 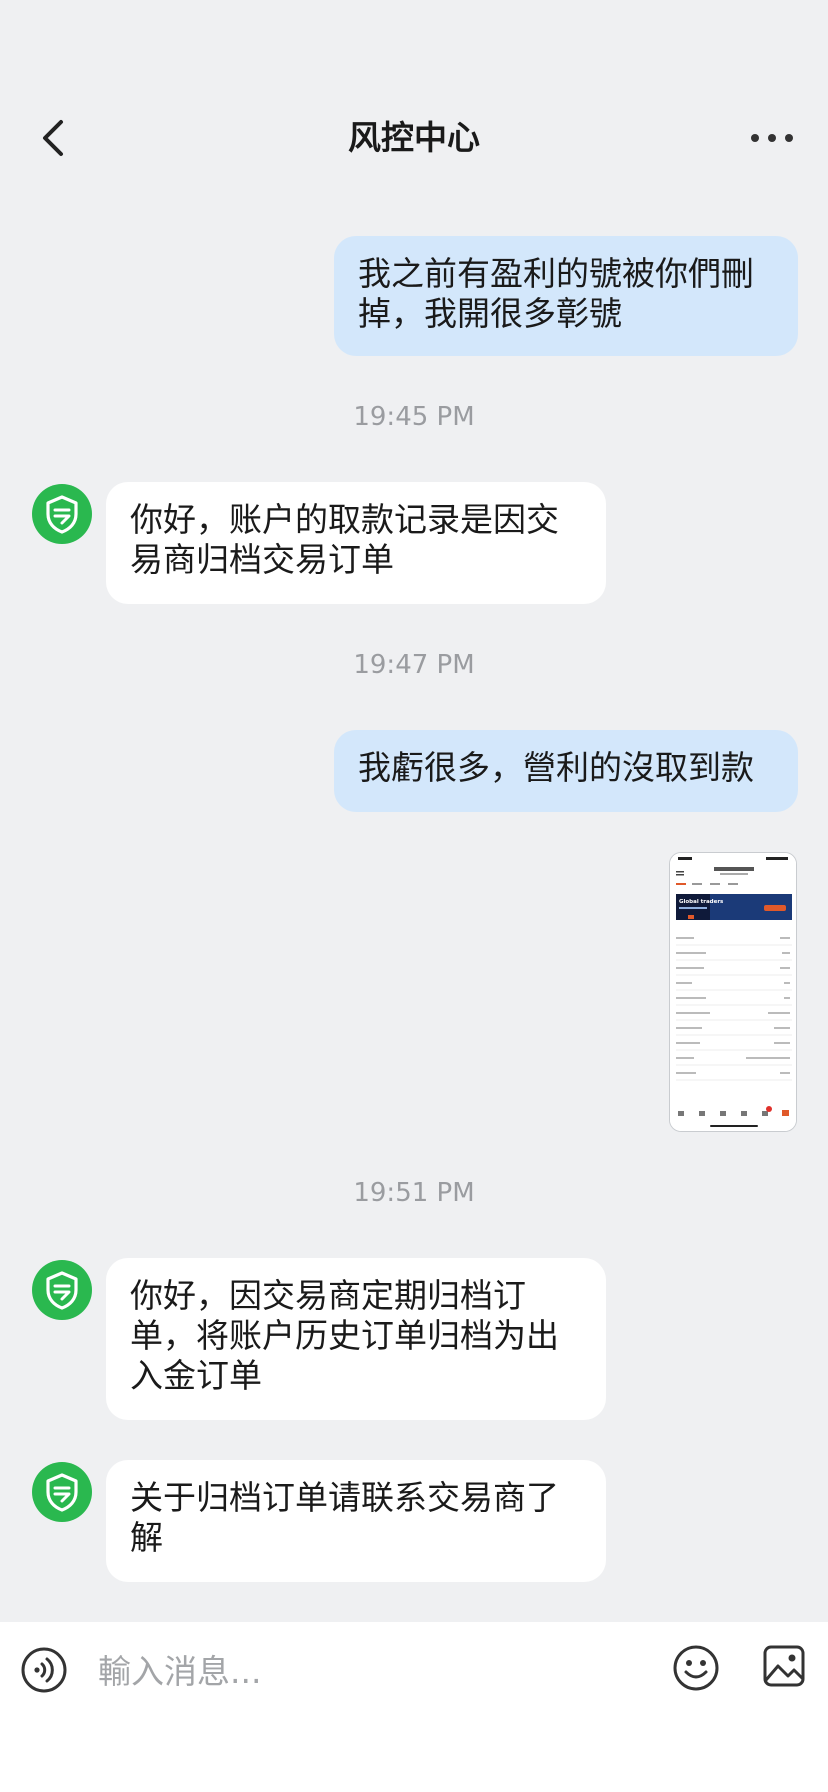 I want to click on emoji-icon, so click(x=696, y=1668).